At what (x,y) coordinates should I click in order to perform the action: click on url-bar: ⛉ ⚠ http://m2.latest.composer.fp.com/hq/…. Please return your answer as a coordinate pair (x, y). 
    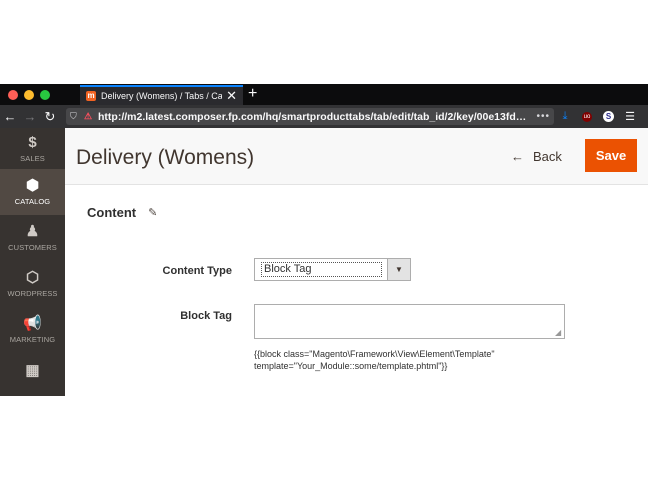
    Looking at the image, I should click on (310, 116).